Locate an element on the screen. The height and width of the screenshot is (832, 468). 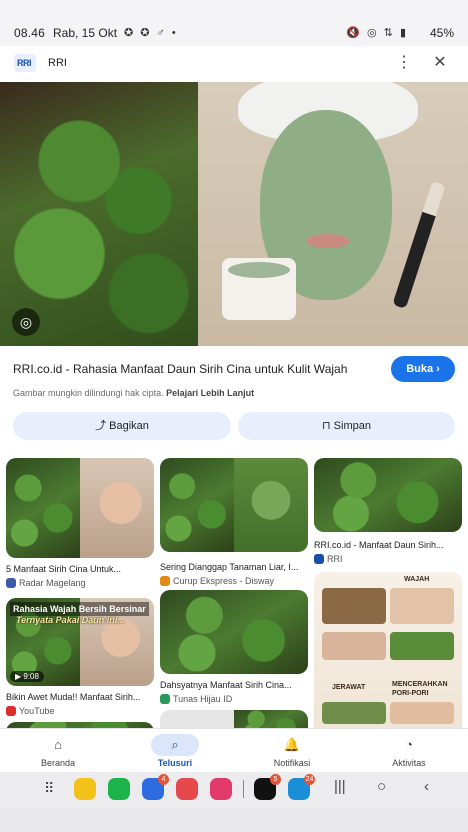
activity-icon: ◔ is located at coordinates (409, 744).